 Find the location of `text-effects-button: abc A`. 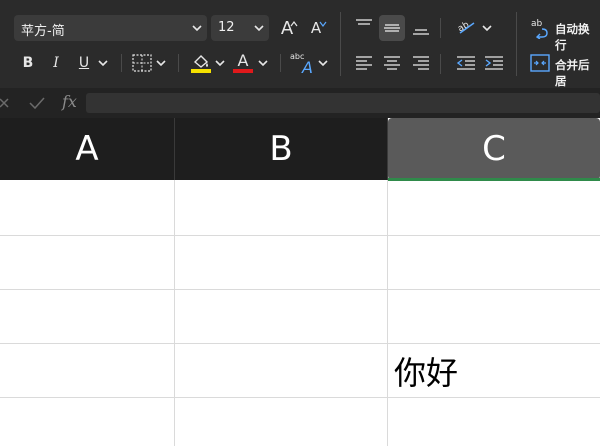

text-effects-button: abc A is located at coordinates (304, 64).